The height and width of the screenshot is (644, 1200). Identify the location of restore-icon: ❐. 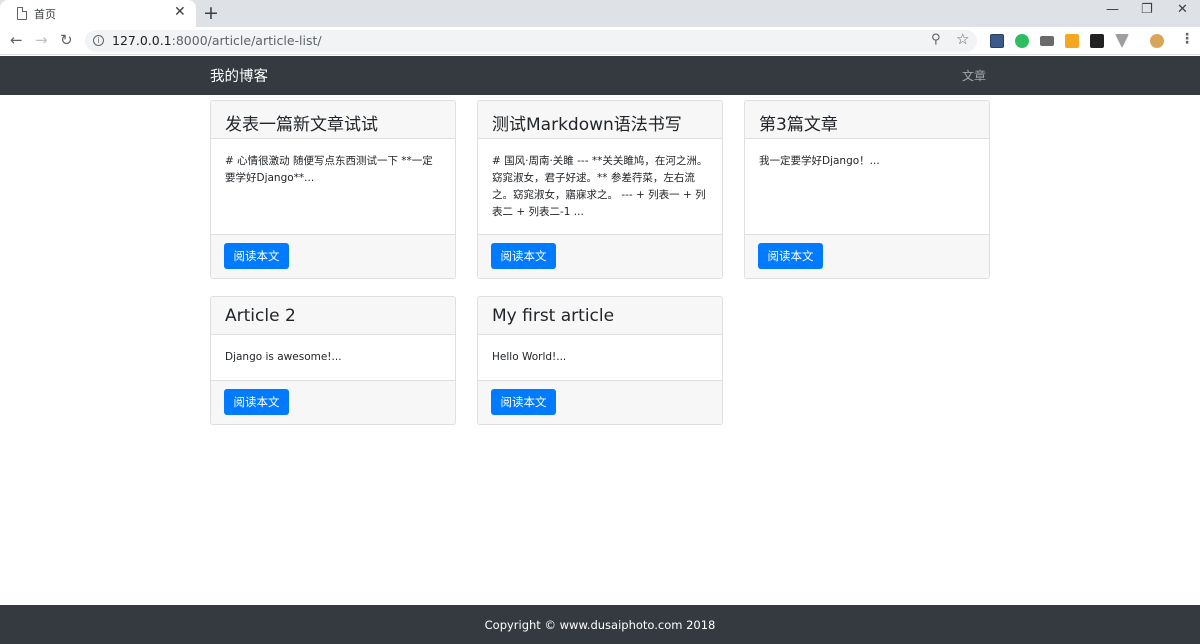
(1147, 9).